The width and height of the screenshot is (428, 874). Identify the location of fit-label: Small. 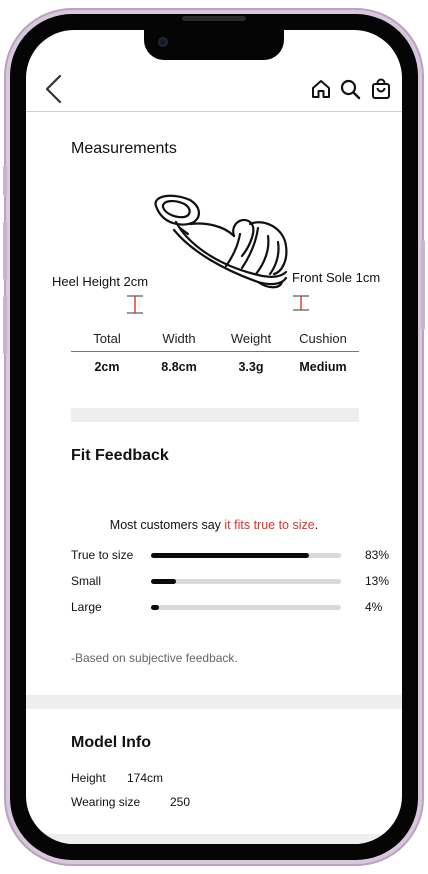
(86, 581).